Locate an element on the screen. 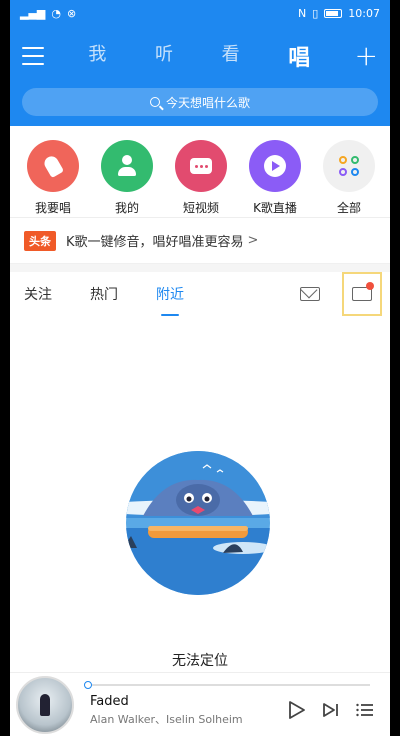 The height and width of the screenshot is (736, 400). battery-icon is located at coordinates (333, 13).